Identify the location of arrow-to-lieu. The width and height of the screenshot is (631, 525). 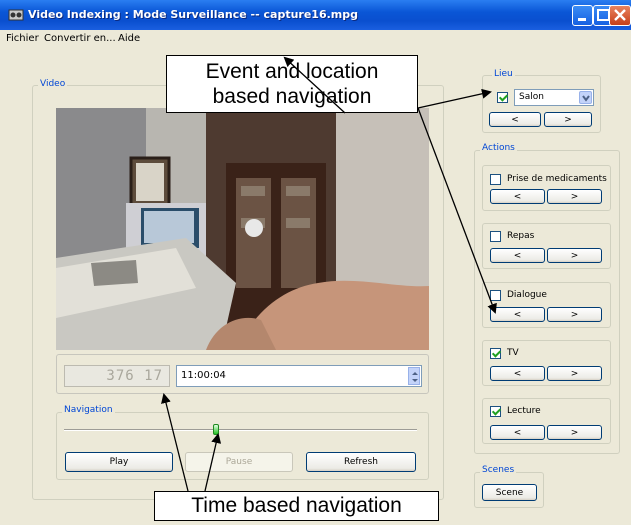
(454, 98).